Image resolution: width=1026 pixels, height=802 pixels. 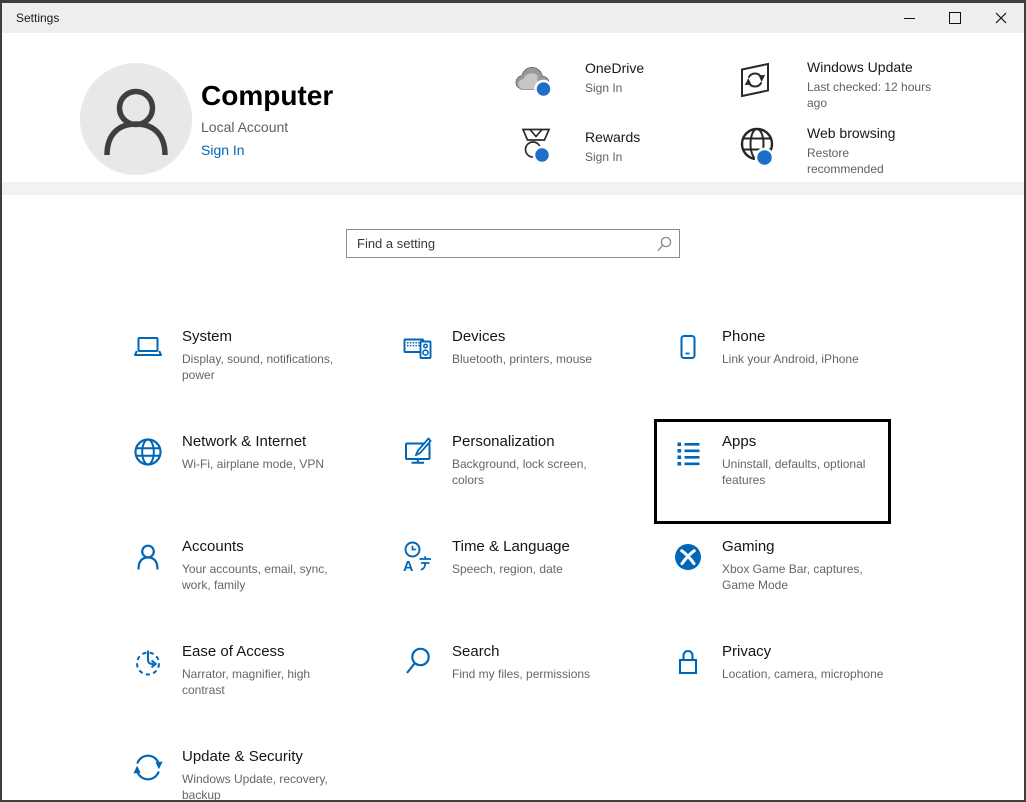 What do you see at coordinates (790, 359) in the screenshot?
I see `category-subtitle: Link your Android, iPhone` at bounding box center [790, 359].